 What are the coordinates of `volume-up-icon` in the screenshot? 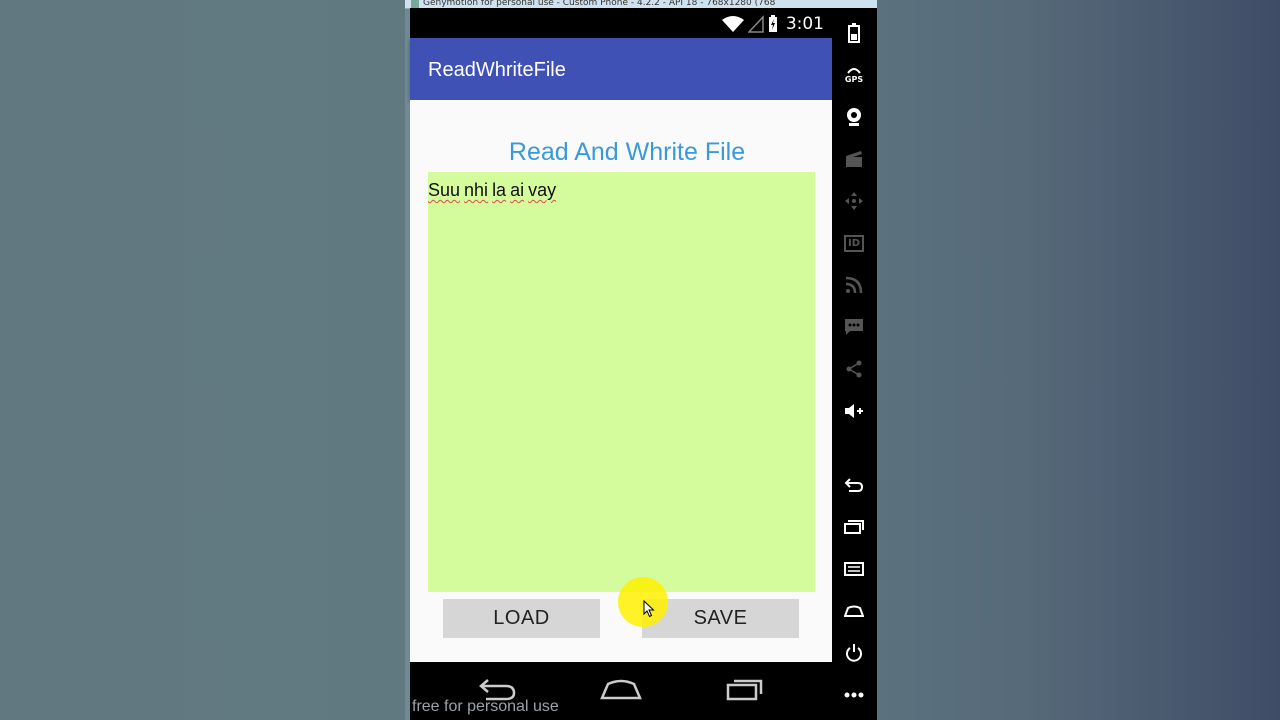 It's located at (854, 411).